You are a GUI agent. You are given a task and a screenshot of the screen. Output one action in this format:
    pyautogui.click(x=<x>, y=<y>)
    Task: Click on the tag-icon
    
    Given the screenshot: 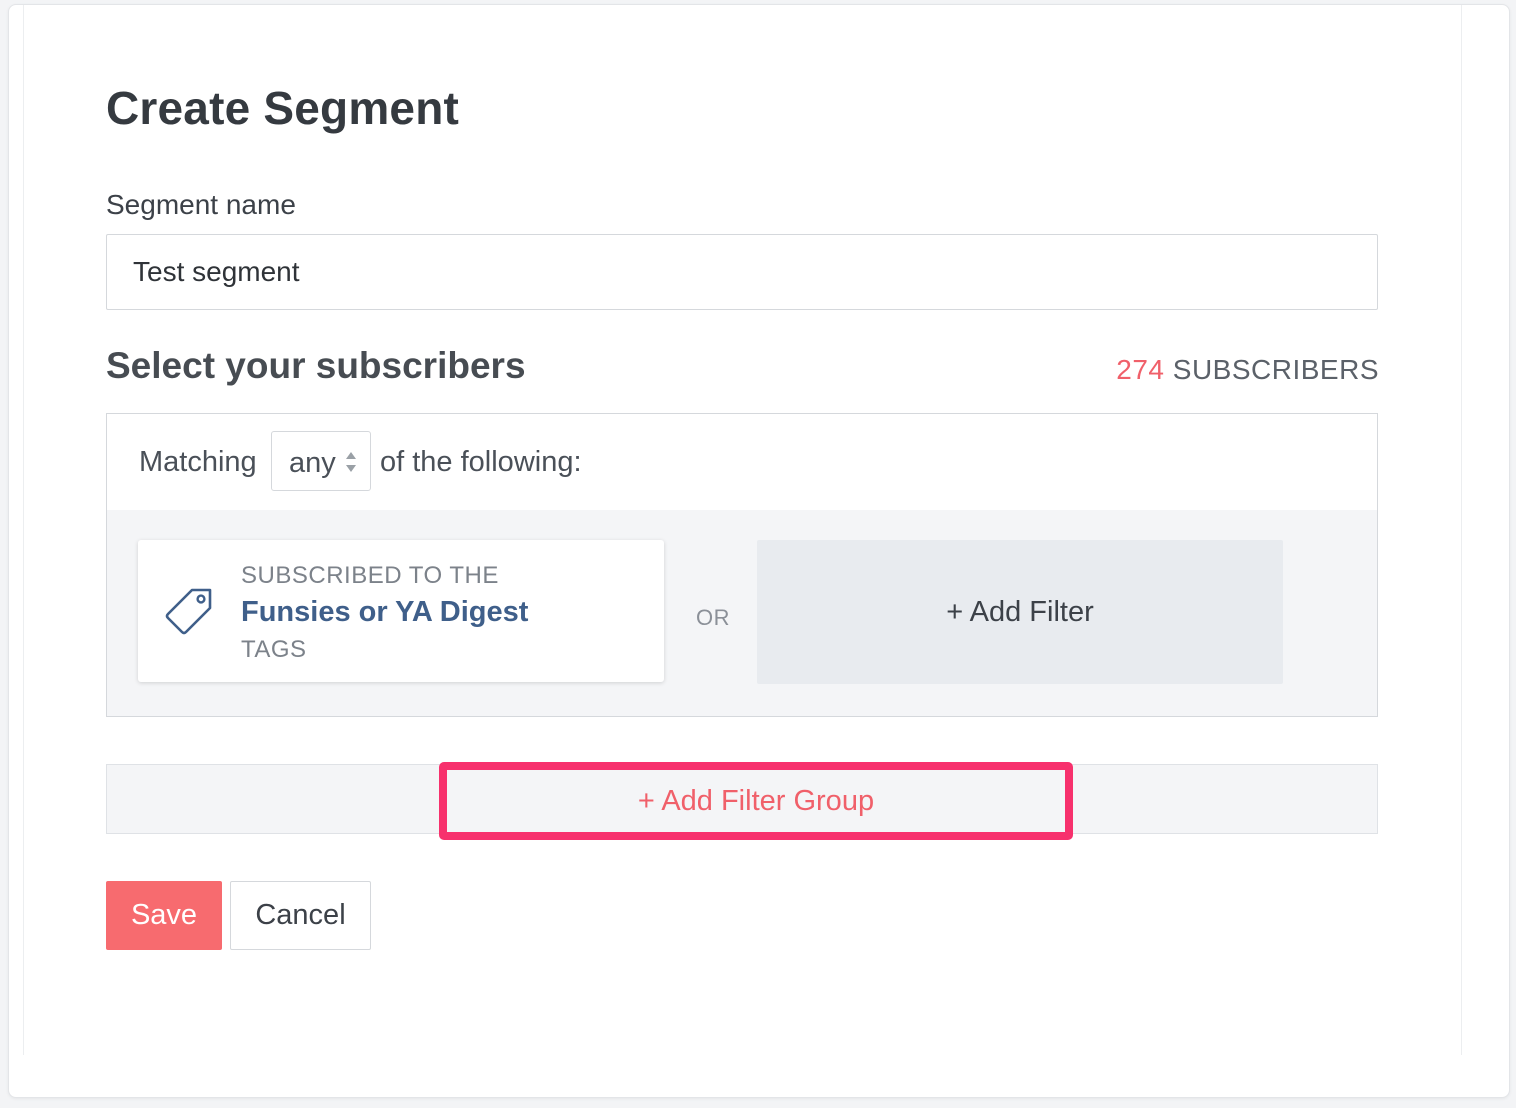 What is the action you would take?
    pyautogui.click(x=188, y=611)
    